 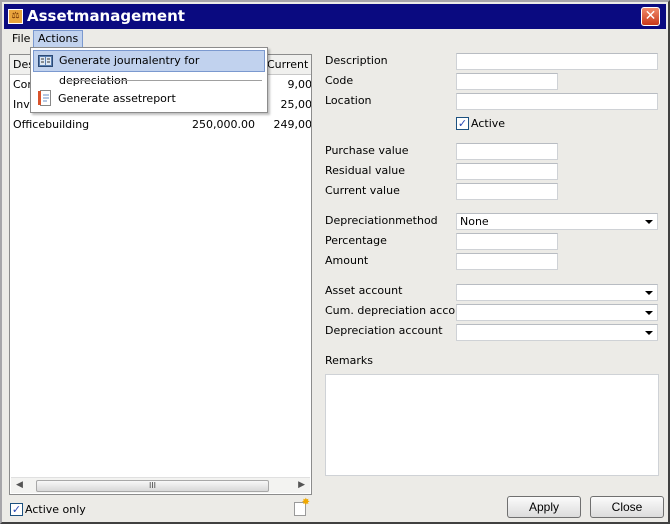 What do you see at coordinates (507, 261) in the screenshot?
I see `amount-input` at bounding box center [507, 261].